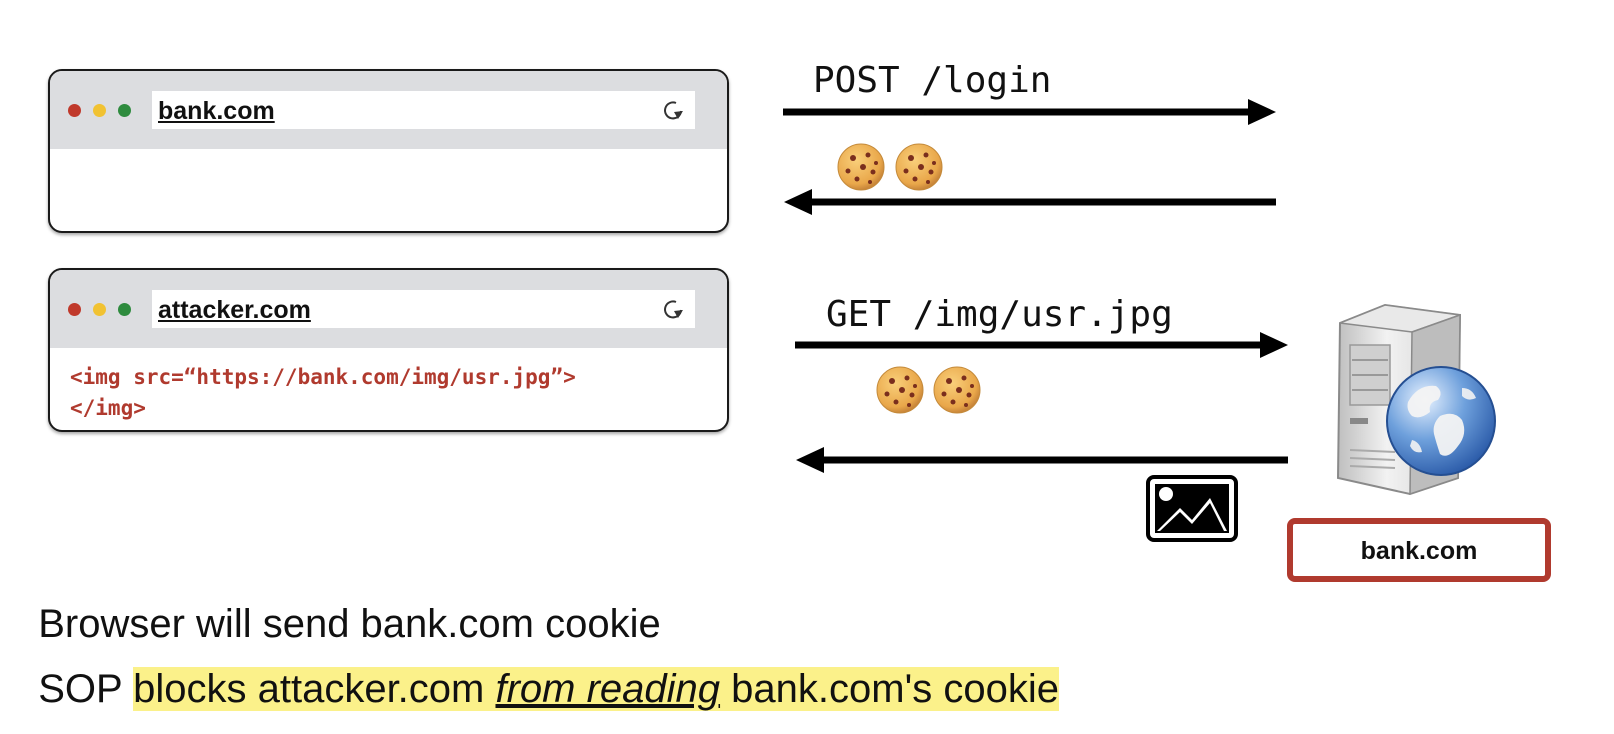 The height and width of the screenshot is (734, 1614). Describe the element at coordinates (1029, 112) in the screenshot. I see `post-request-arrow` at that location.